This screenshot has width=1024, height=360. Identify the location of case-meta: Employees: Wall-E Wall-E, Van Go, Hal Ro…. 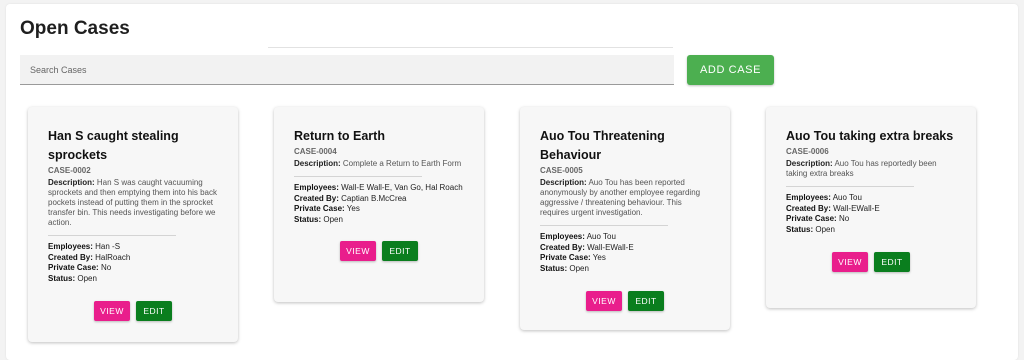
(379, 204).